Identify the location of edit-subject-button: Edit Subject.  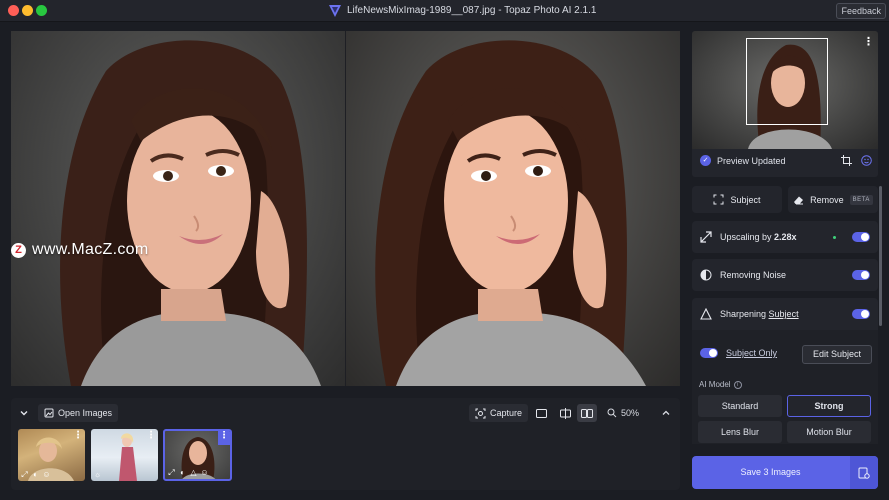
(837, 354).